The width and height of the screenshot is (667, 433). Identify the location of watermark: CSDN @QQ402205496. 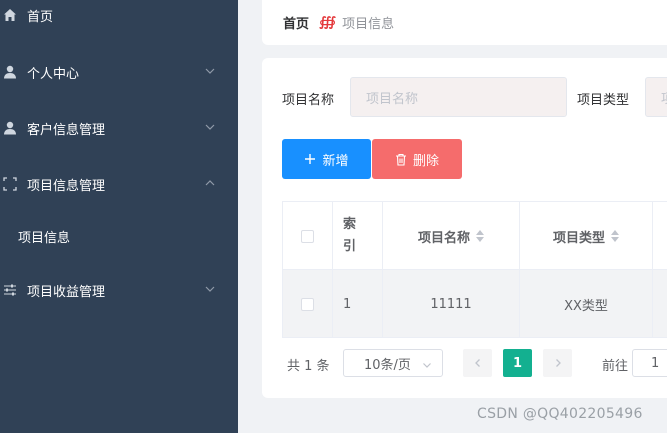
(560, 414).